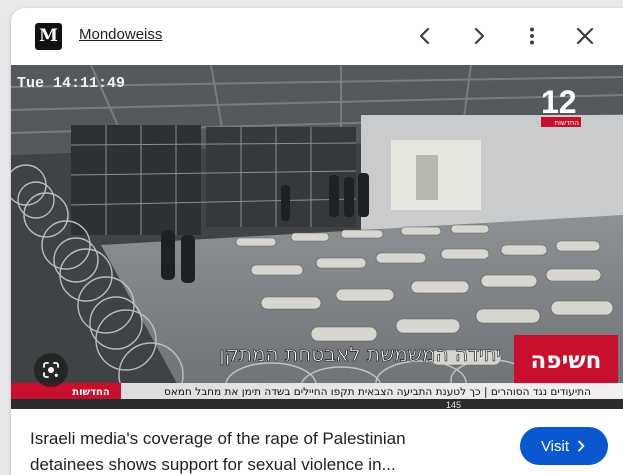 The image size is (623, 475). Describe the element at coordinates (555, 446) in the screenshot. I see `visit-button-label: Visit` at that location.